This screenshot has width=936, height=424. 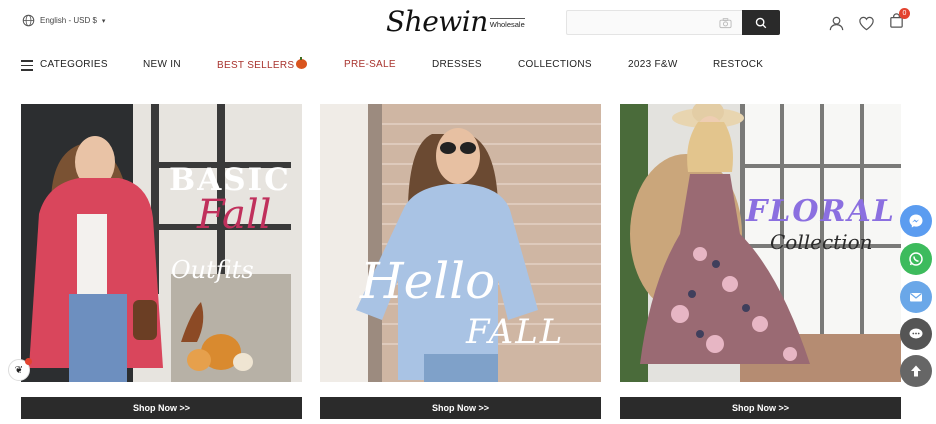 I want to click on logo: Shewin Wholesale, so click(x=455, y=22).